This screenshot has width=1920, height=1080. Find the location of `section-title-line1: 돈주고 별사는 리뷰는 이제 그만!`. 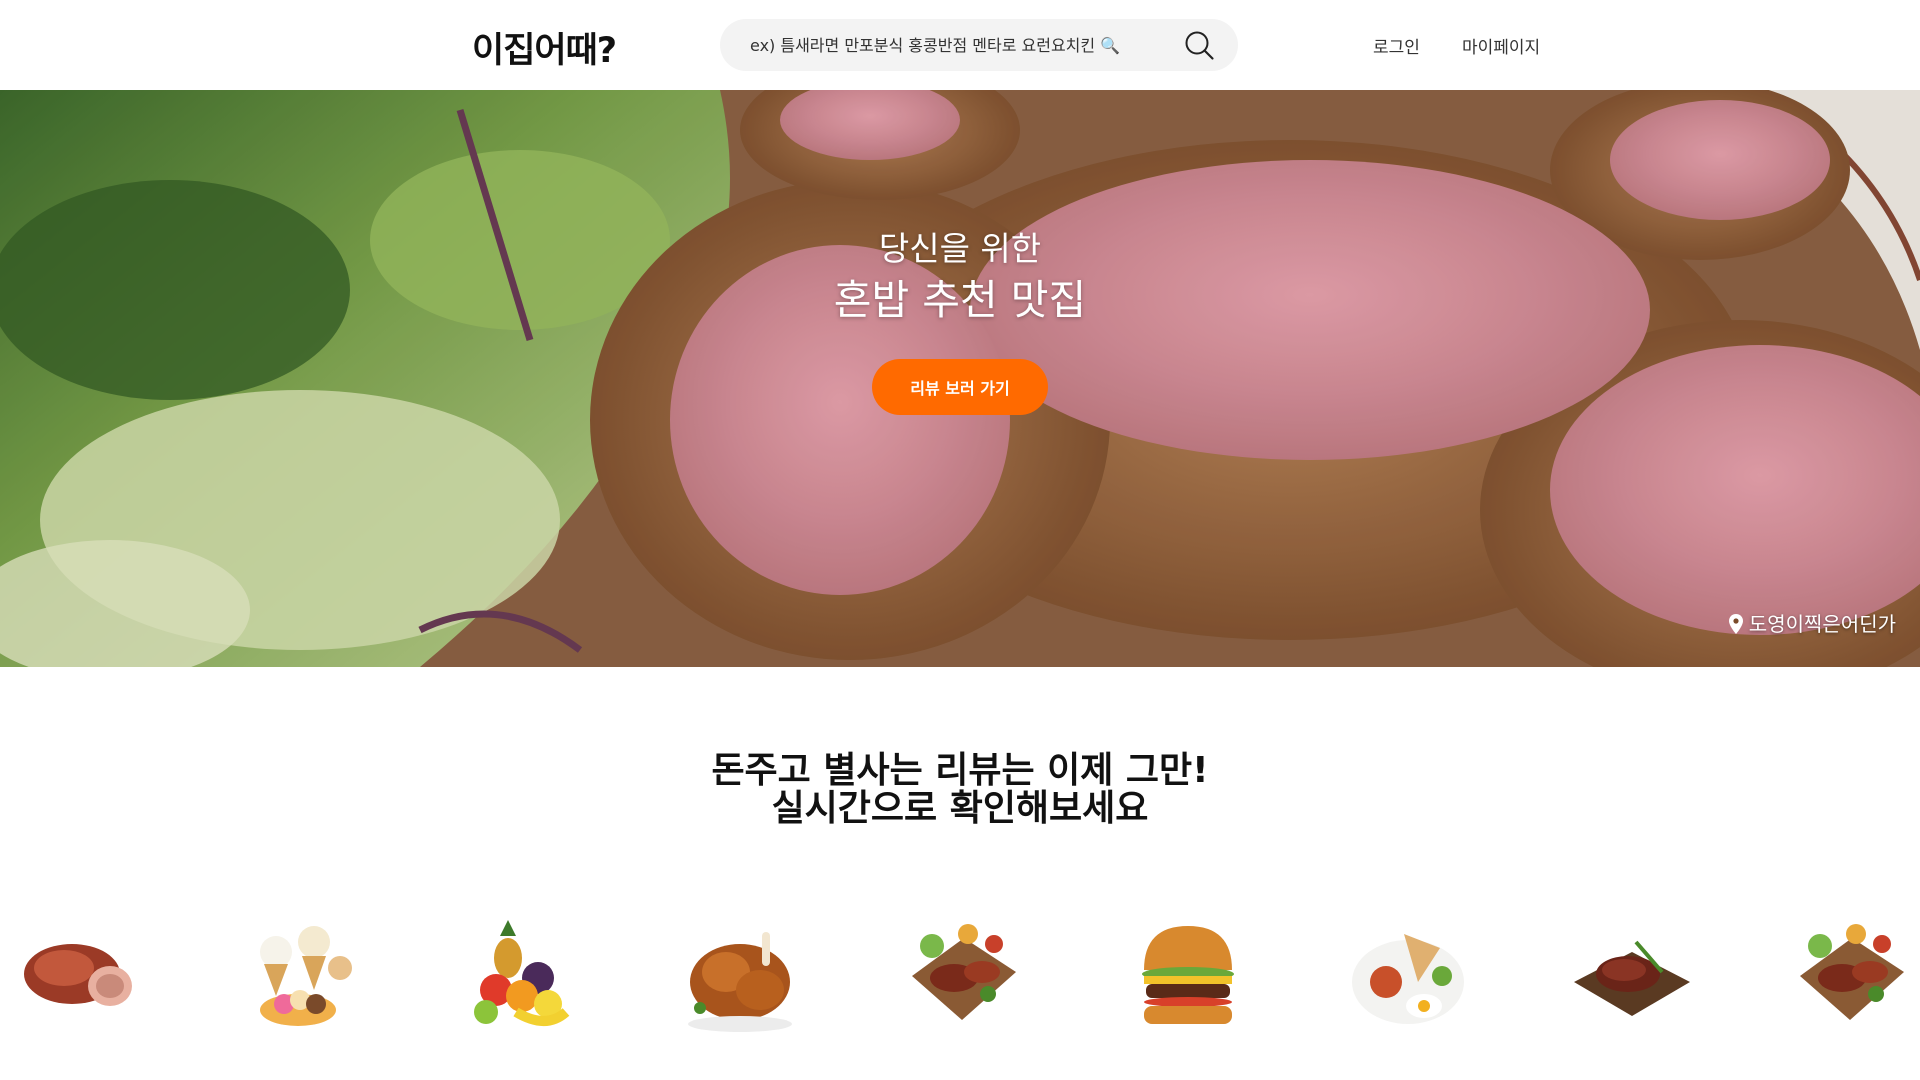

section-title-line1: 돈주고 별사는 리뷰는 이제 그만! is located at coordinates (960, 770).